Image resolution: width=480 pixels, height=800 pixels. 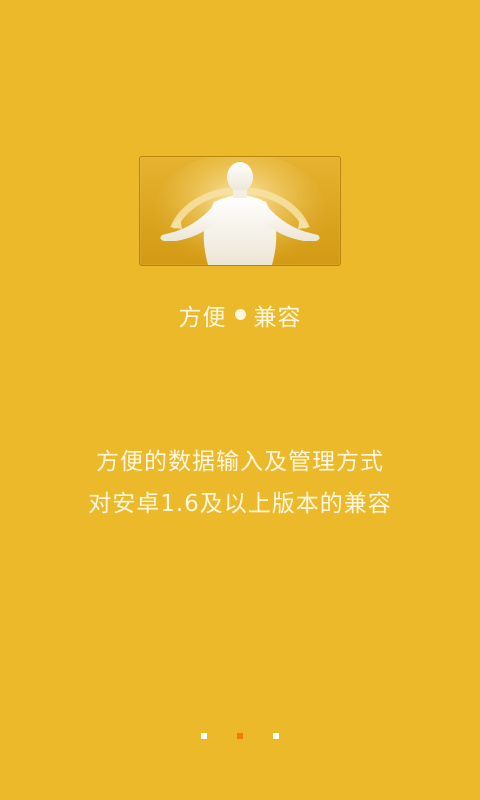 I want to click on description-line-2: 对安卓1.6及以上版本的兼容, so click(x=240, y=504).